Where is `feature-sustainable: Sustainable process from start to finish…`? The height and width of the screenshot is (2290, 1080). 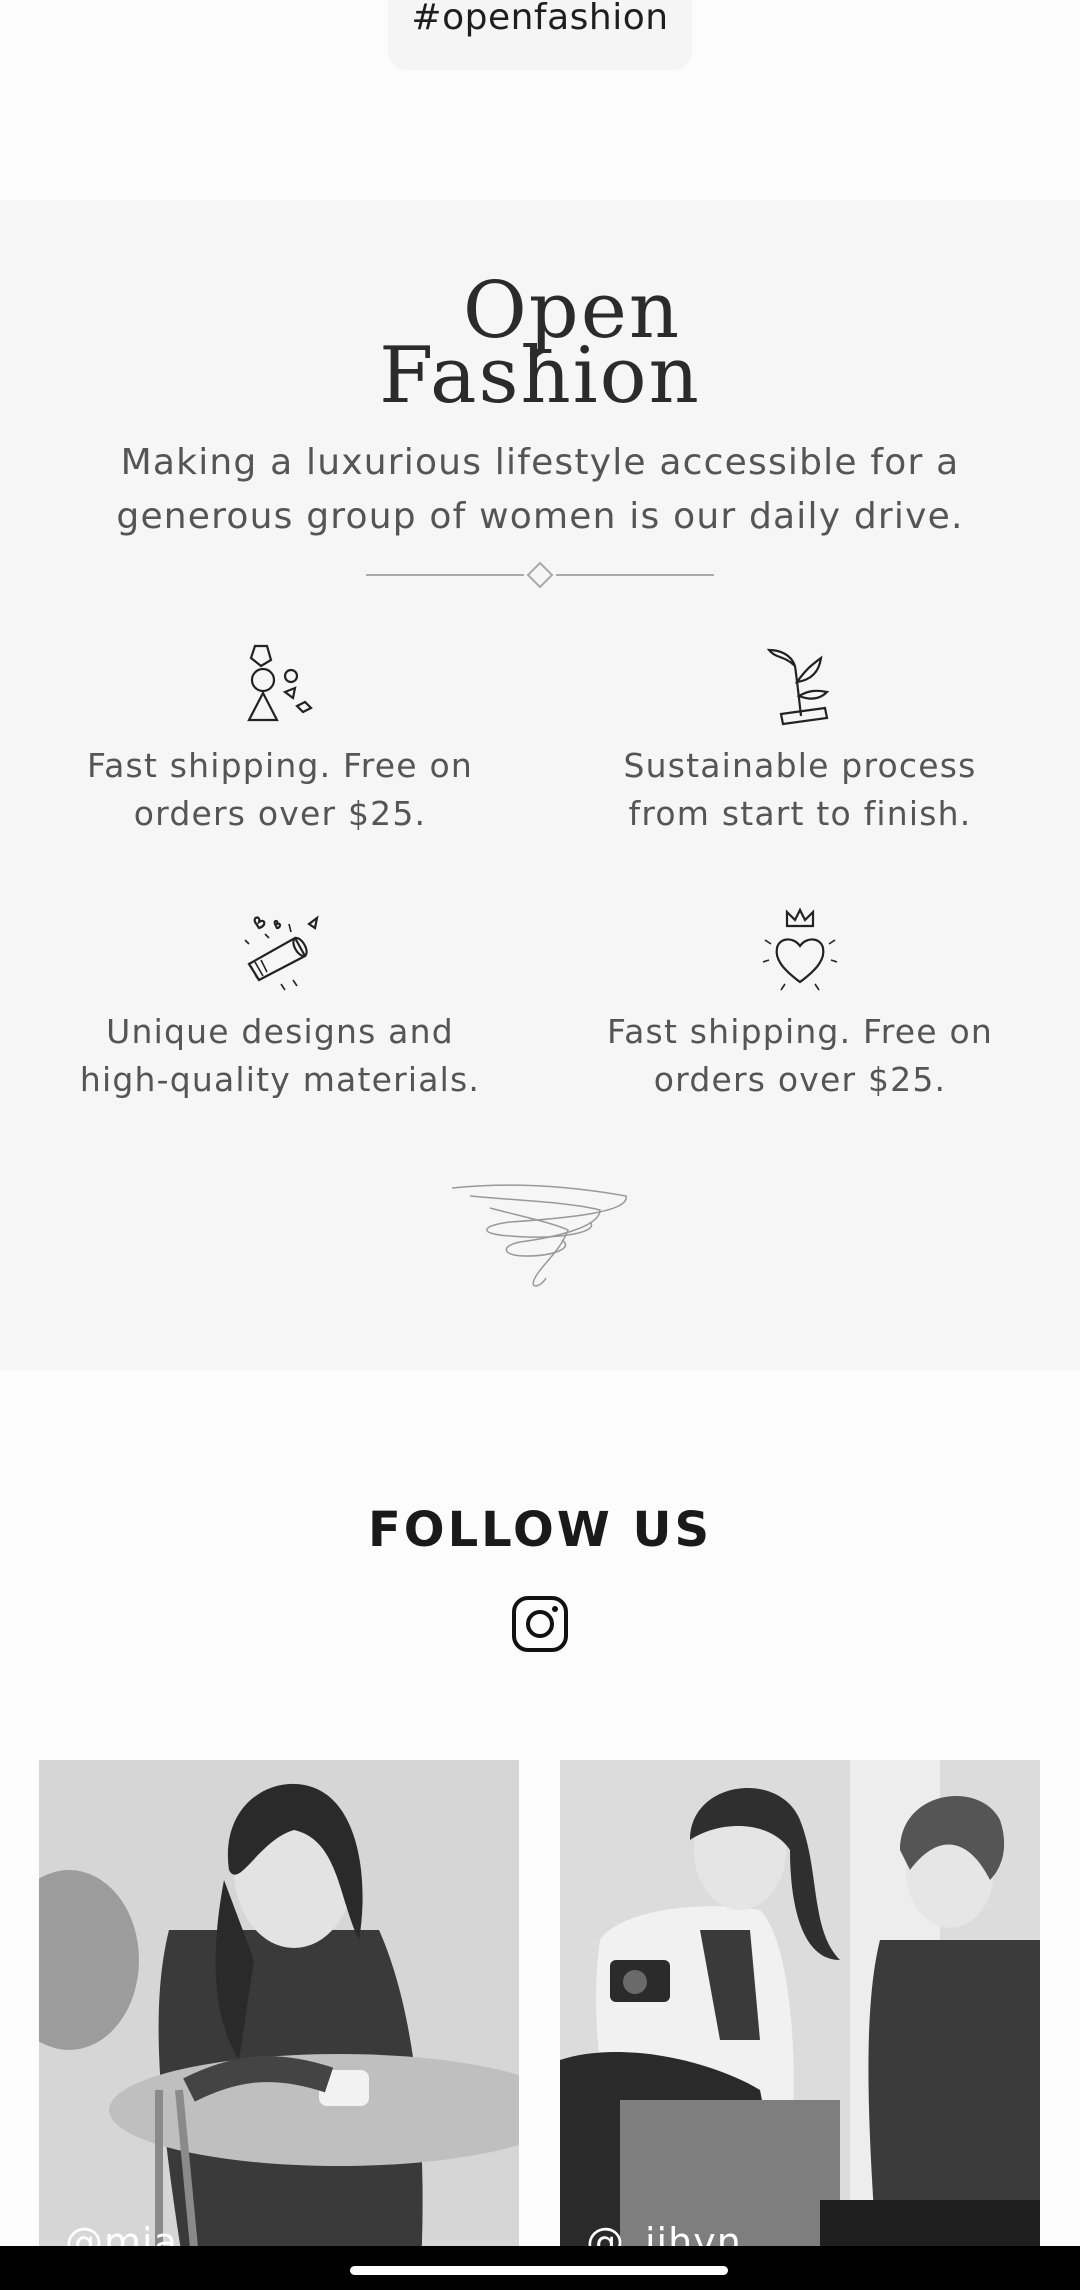
feature-sustainable: Sustainable process from start to finish… is located at coordinates (800, 738).